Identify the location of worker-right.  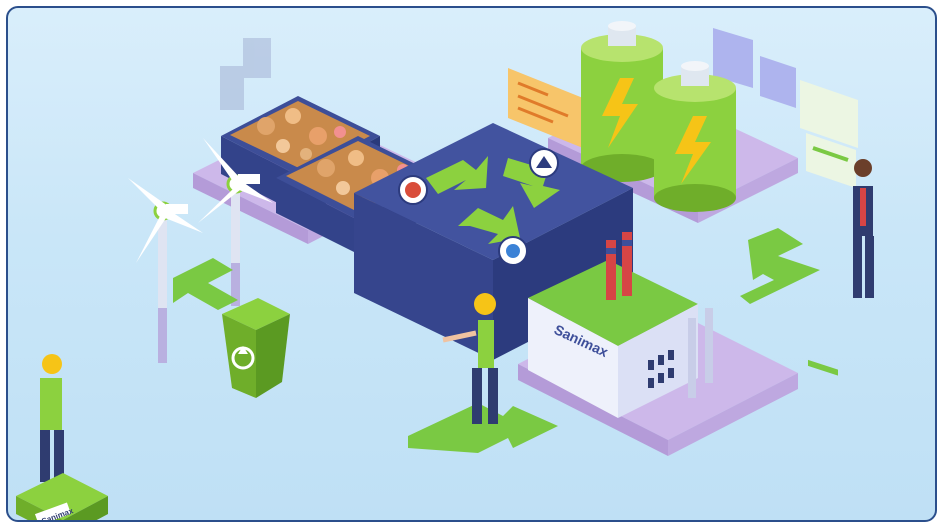
(863, 228).